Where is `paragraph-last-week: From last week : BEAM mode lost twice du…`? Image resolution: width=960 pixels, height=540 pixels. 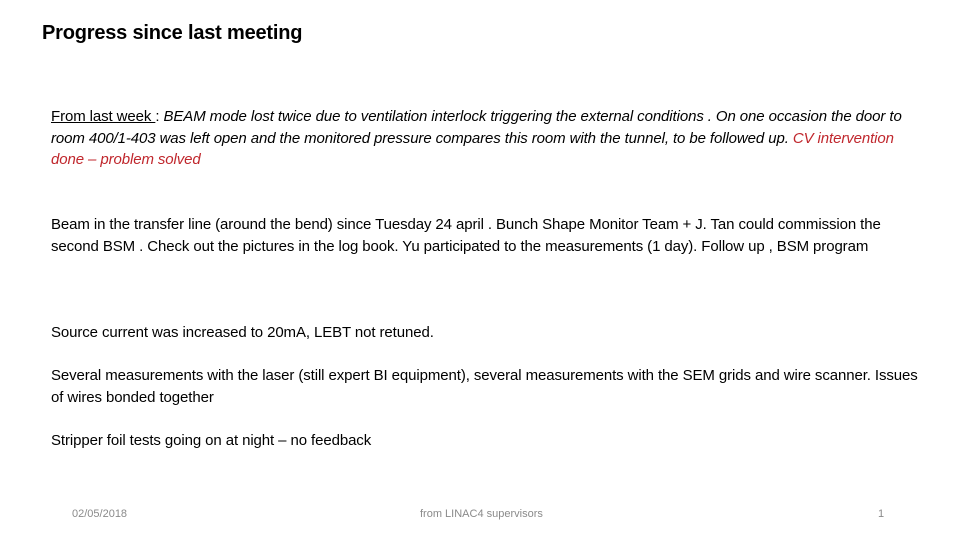
paragraph-last-week: From last week : BEAM mode lost twice du… is located at coordinates (486, 138).